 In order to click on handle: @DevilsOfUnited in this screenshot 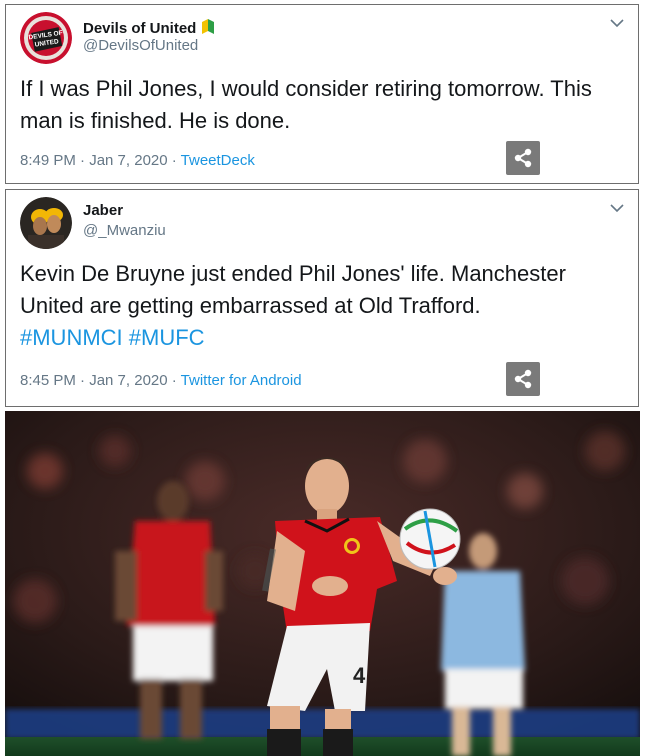, I will do `click(140, 45)`.